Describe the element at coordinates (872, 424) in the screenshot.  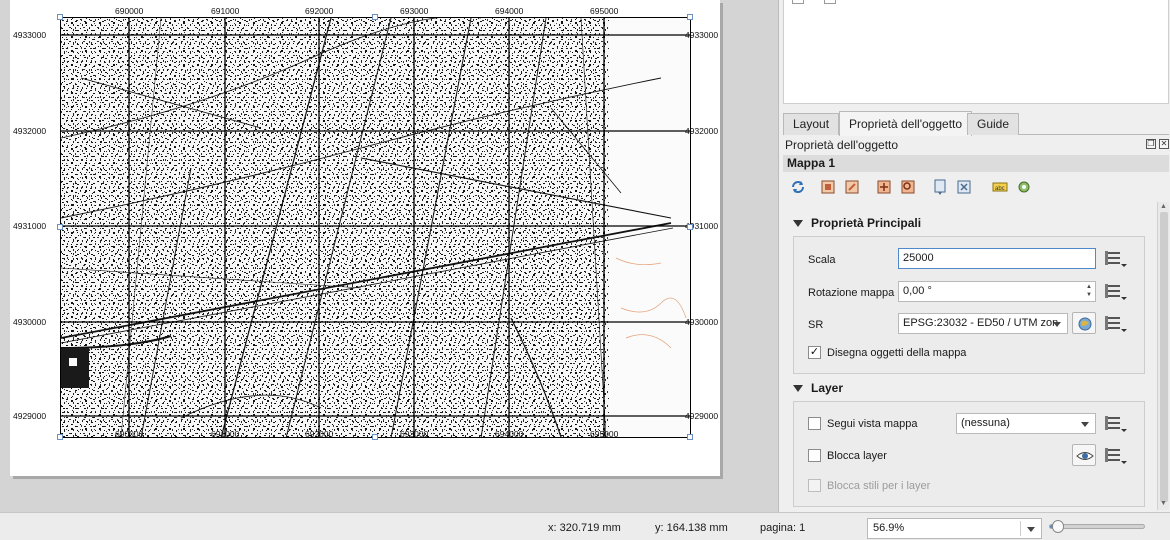
I see `follow-theme-label: Segui vista mappa` at that location.